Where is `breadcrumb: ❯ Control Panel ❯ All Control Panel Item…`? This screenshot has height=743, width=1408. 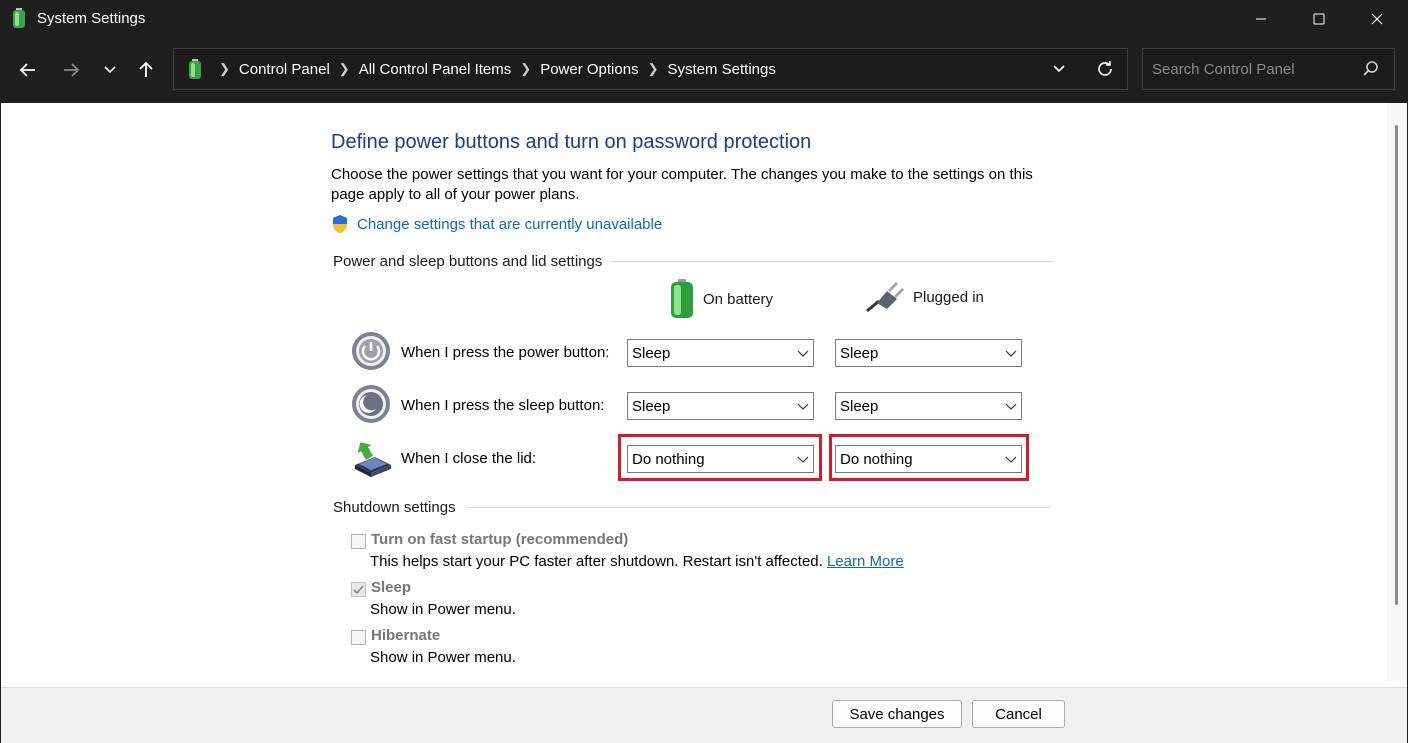 breadcrumb: ❯ Control Panel ❯ All Control Panel Item… is located at coordinates (482, 69).